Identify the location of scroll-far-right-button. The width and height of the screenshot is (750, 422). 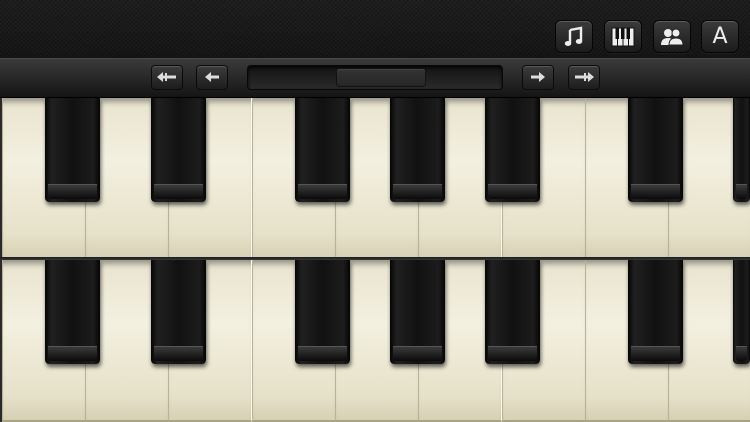
(584, 77).